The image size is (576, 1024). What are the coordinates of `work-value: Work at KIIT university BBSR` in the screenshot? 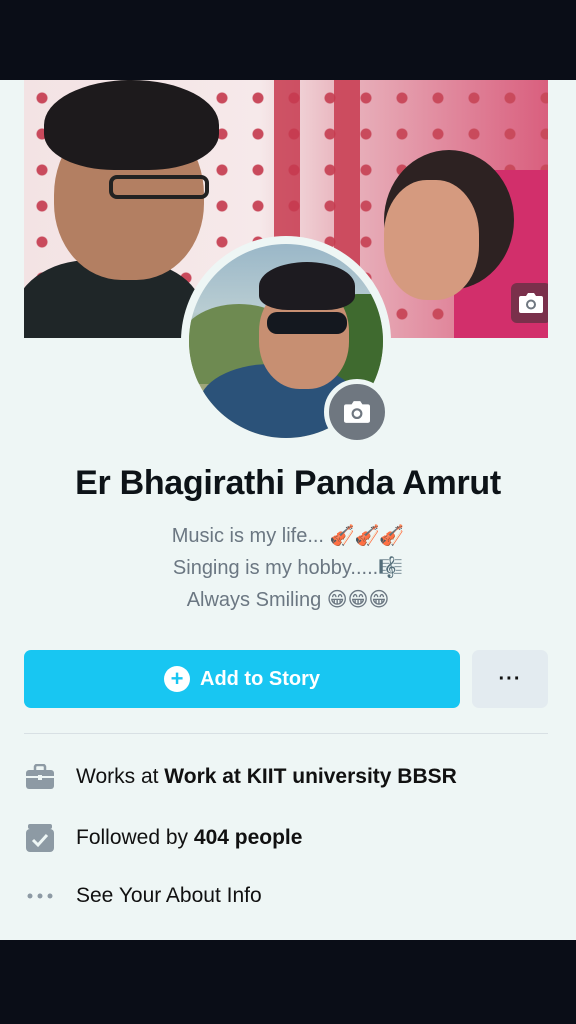 It's located at (310, 776).